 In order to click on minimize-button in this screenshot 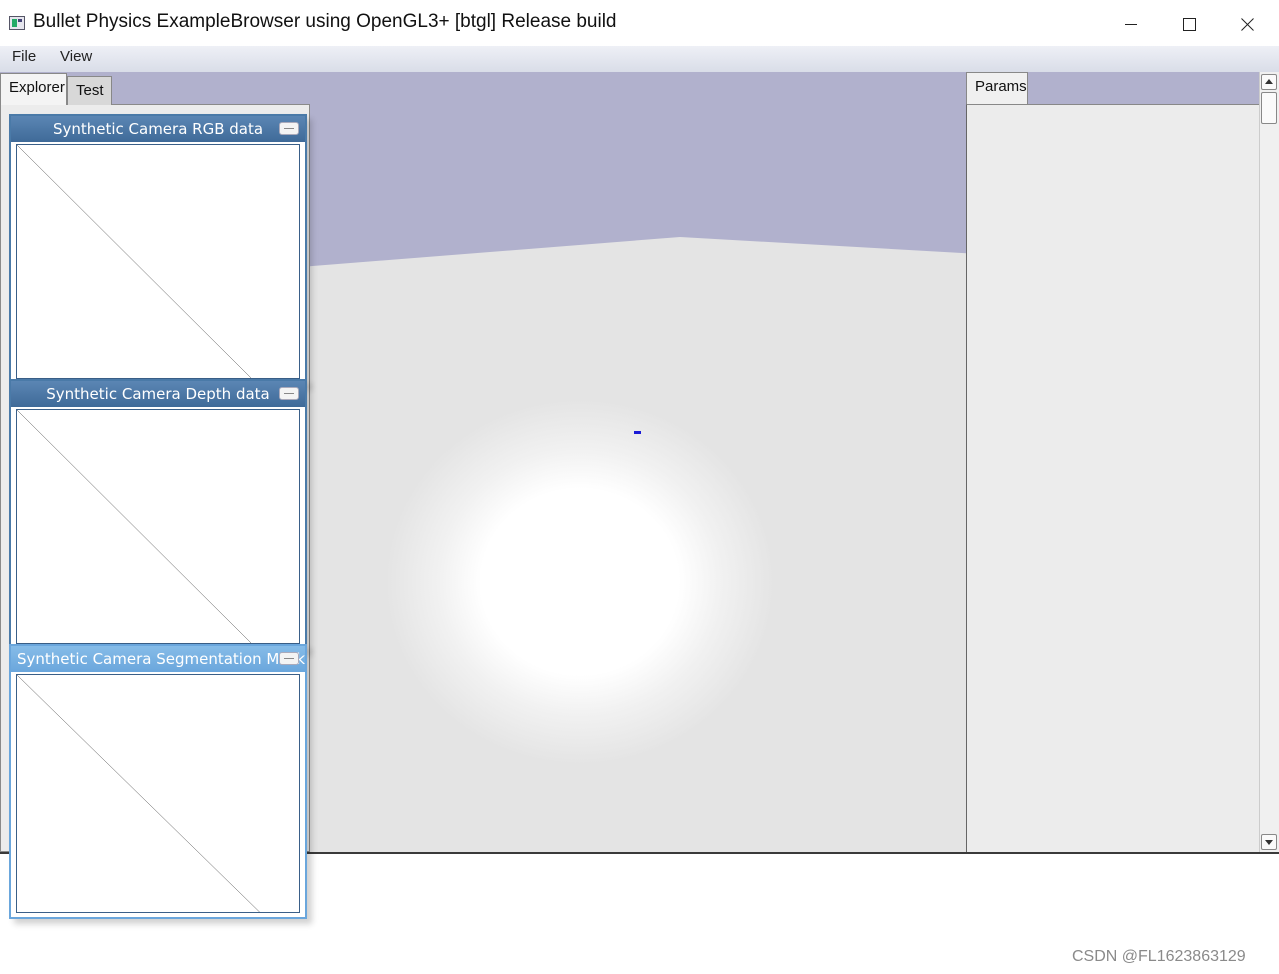, I will do `click(1131, 24)`.